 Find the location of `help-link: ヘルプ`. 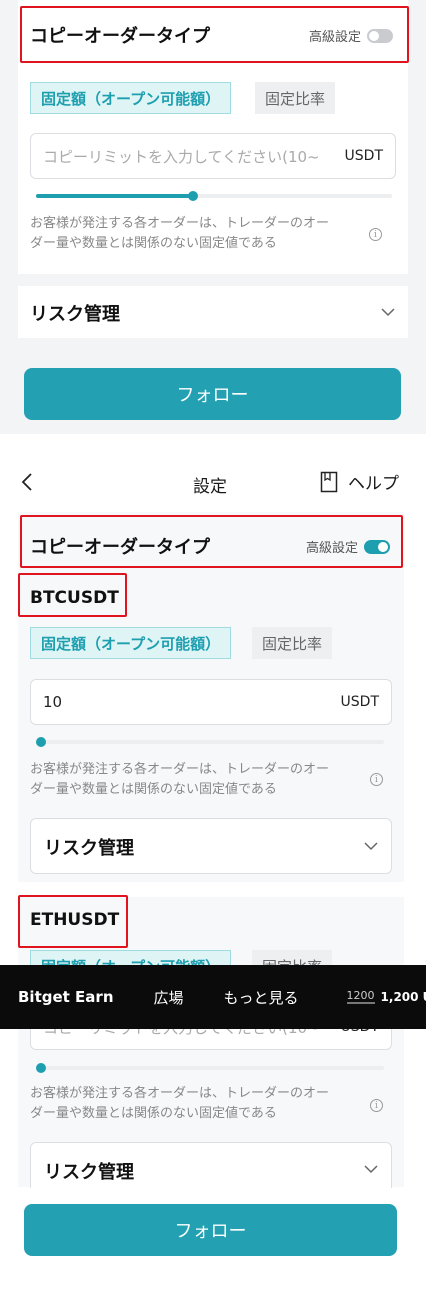

help-link: ヘルプ is located at coordinates (359, 481).